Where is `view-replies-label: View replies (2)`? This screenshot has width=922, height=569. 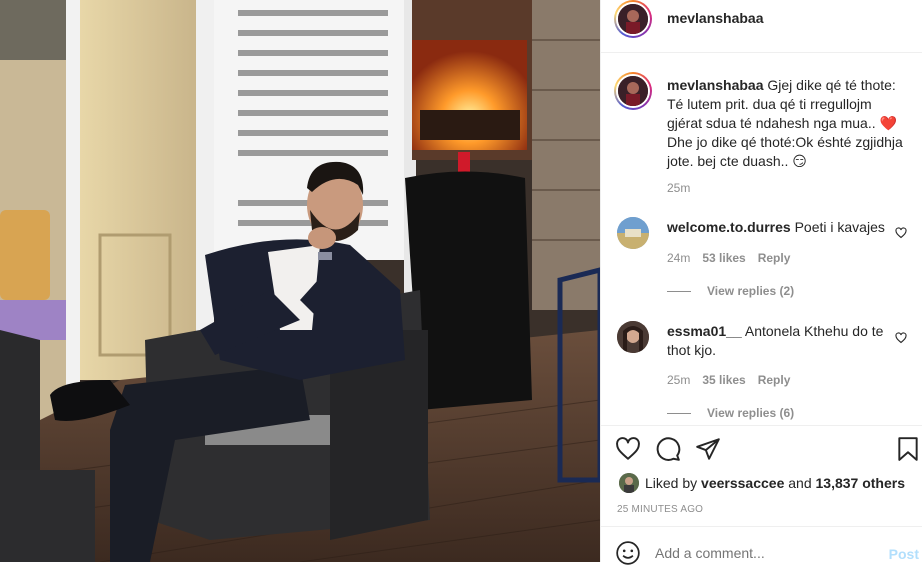
view-replies-label: View replies (2) is located at coordinates (751, 291).